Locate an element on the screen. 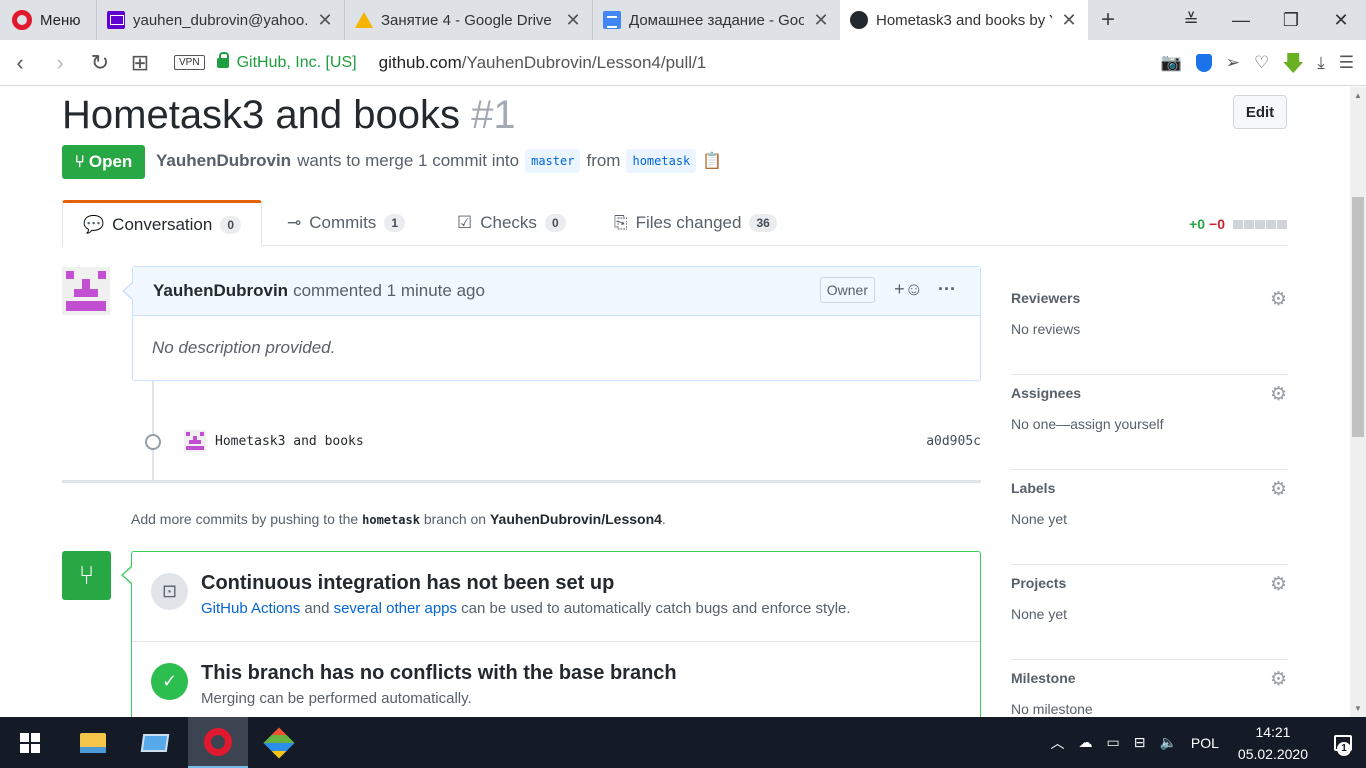 The width and height of the screenshot is (1366, 768). url-field: github.com/YauhenDubrovin/Lesson4/pull/1 is located at coordinates (543, 63).